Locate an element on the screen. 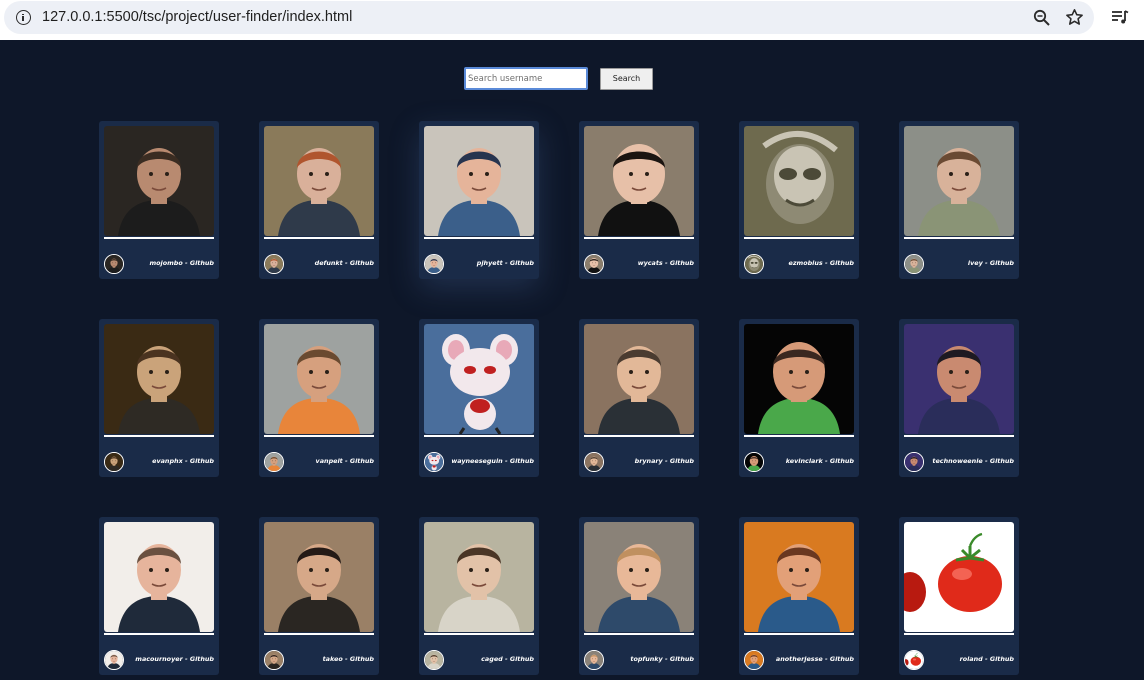 The image size is (1144, 680). user-caption: evanphx - Github is located at coordinates (183, 461).